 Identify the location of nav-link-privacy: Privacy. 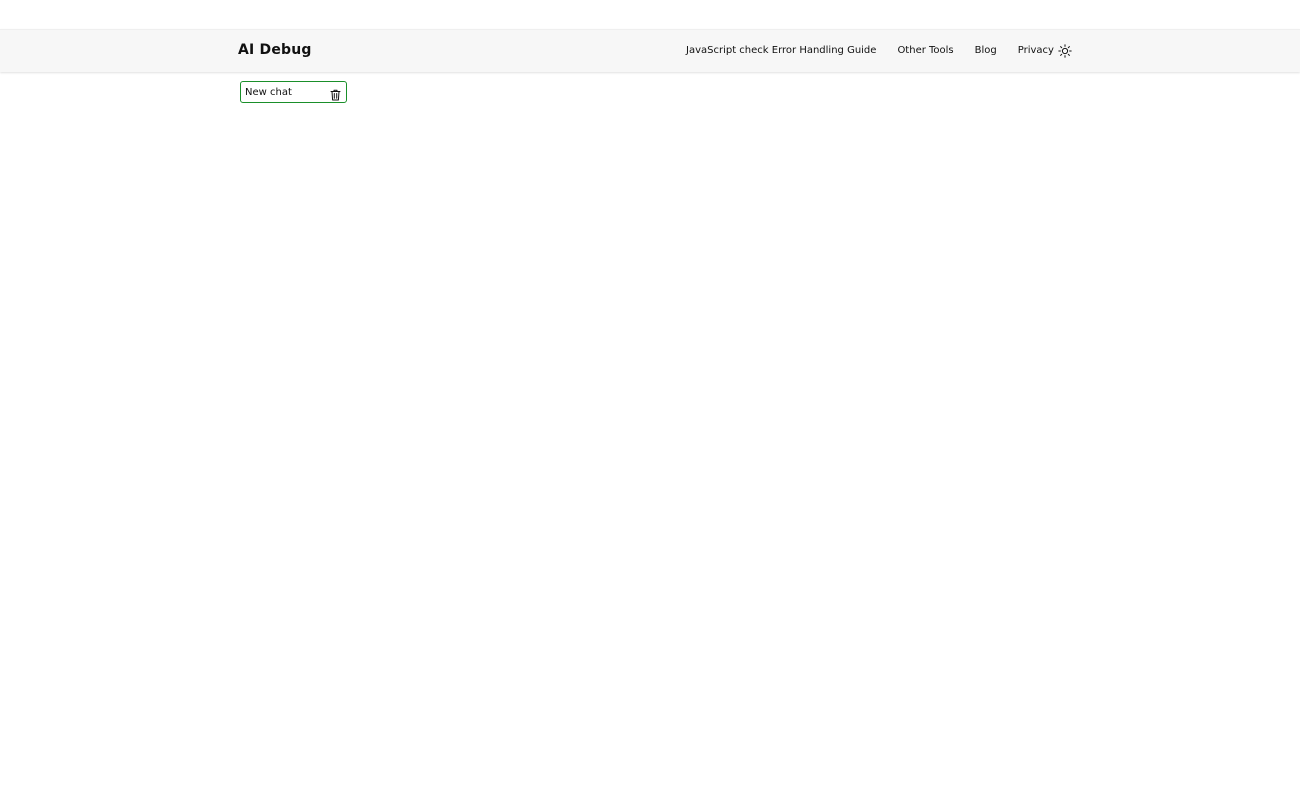
(1036, 51).